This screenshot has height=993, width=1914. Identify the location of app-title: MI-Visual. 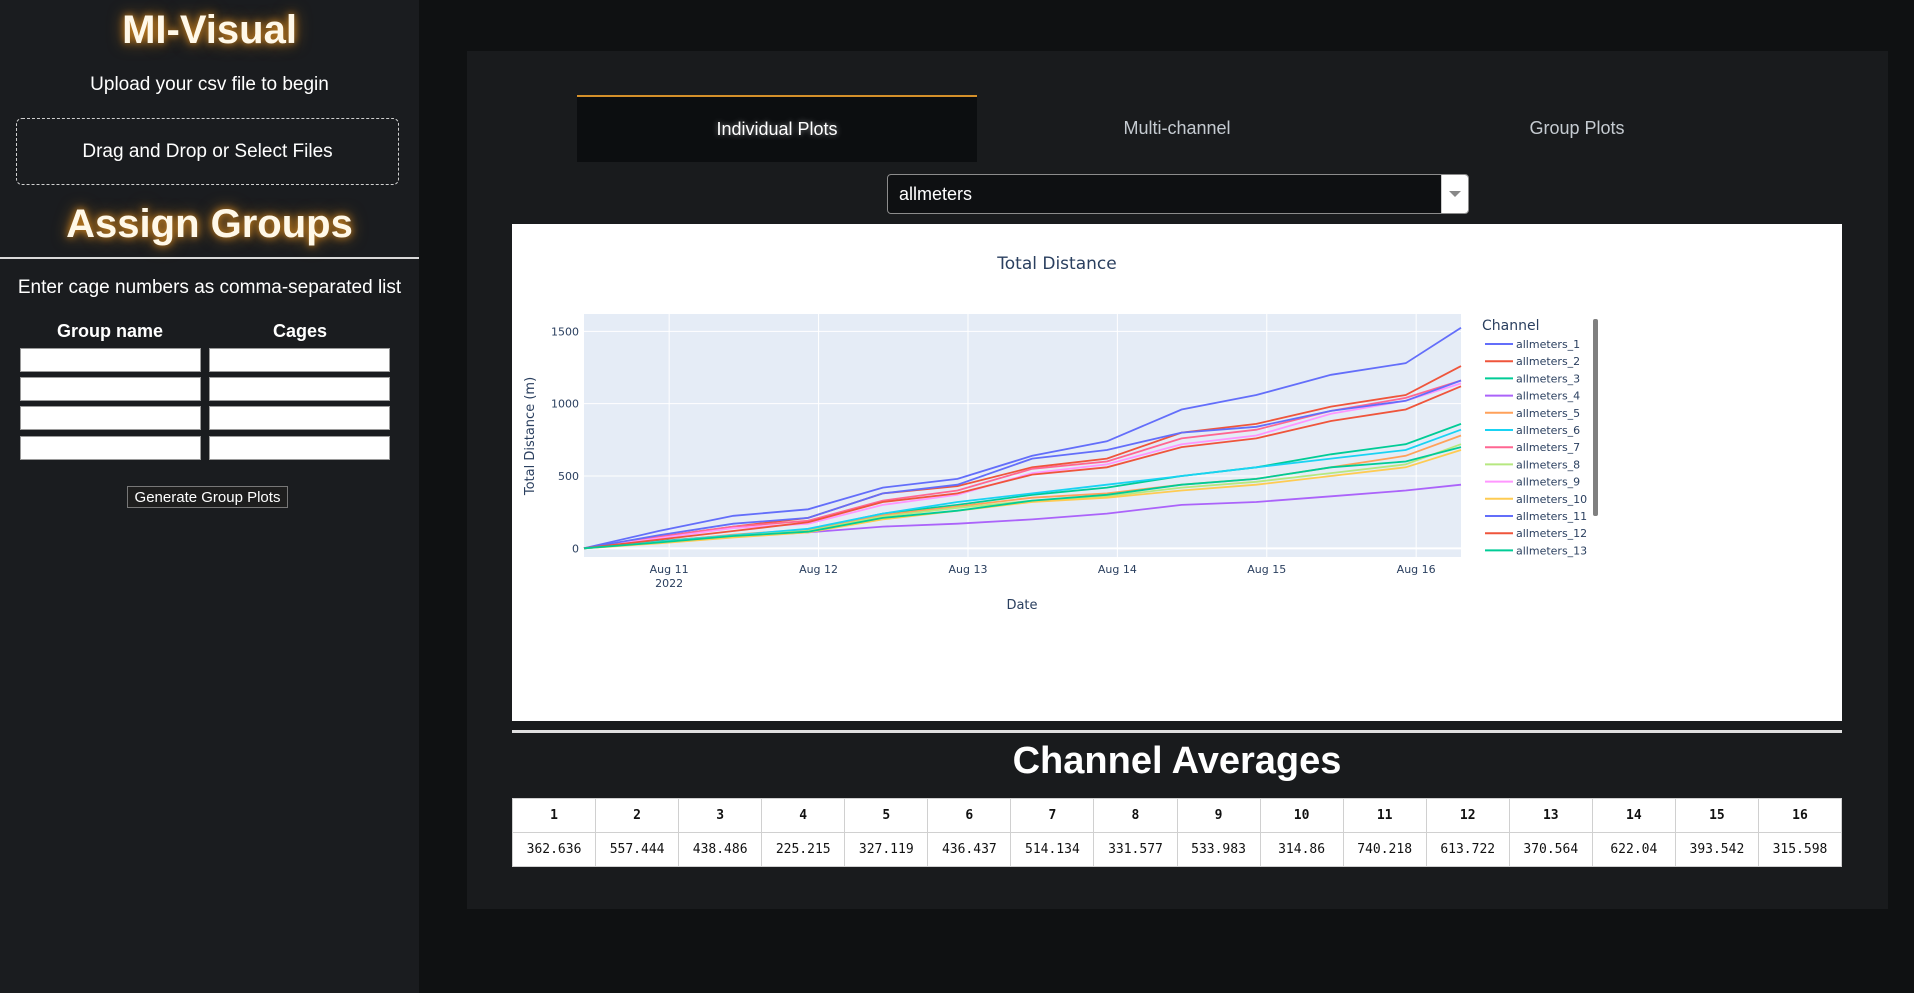
(209, 30).